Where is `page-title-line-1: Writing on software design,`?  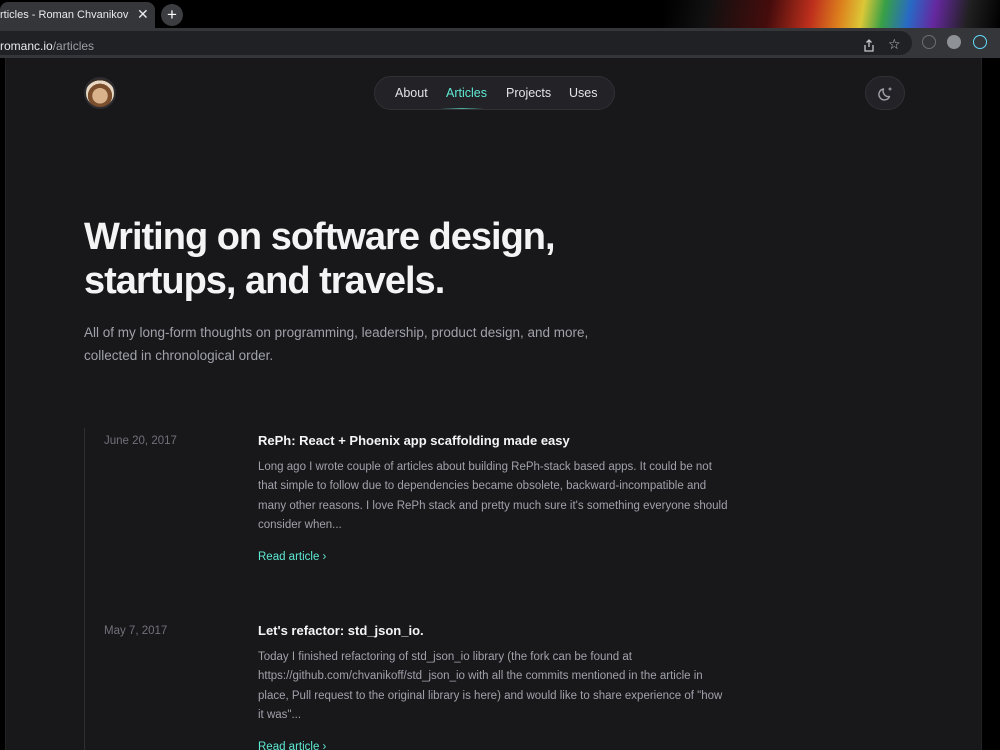
page-title-line-1: Writing on software design, is located at coordinates (320, 237).